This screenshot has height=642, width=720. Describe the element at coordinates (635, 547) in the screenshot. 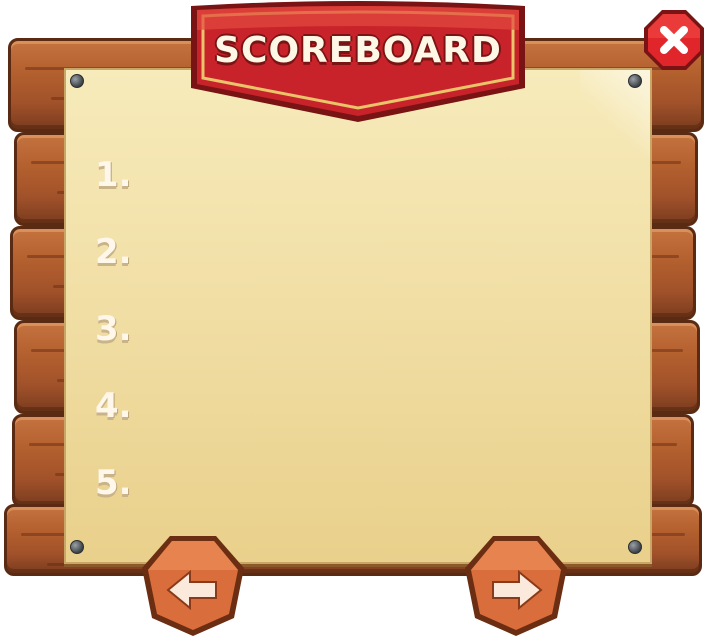

I see `nail-bottom-right` at that location.